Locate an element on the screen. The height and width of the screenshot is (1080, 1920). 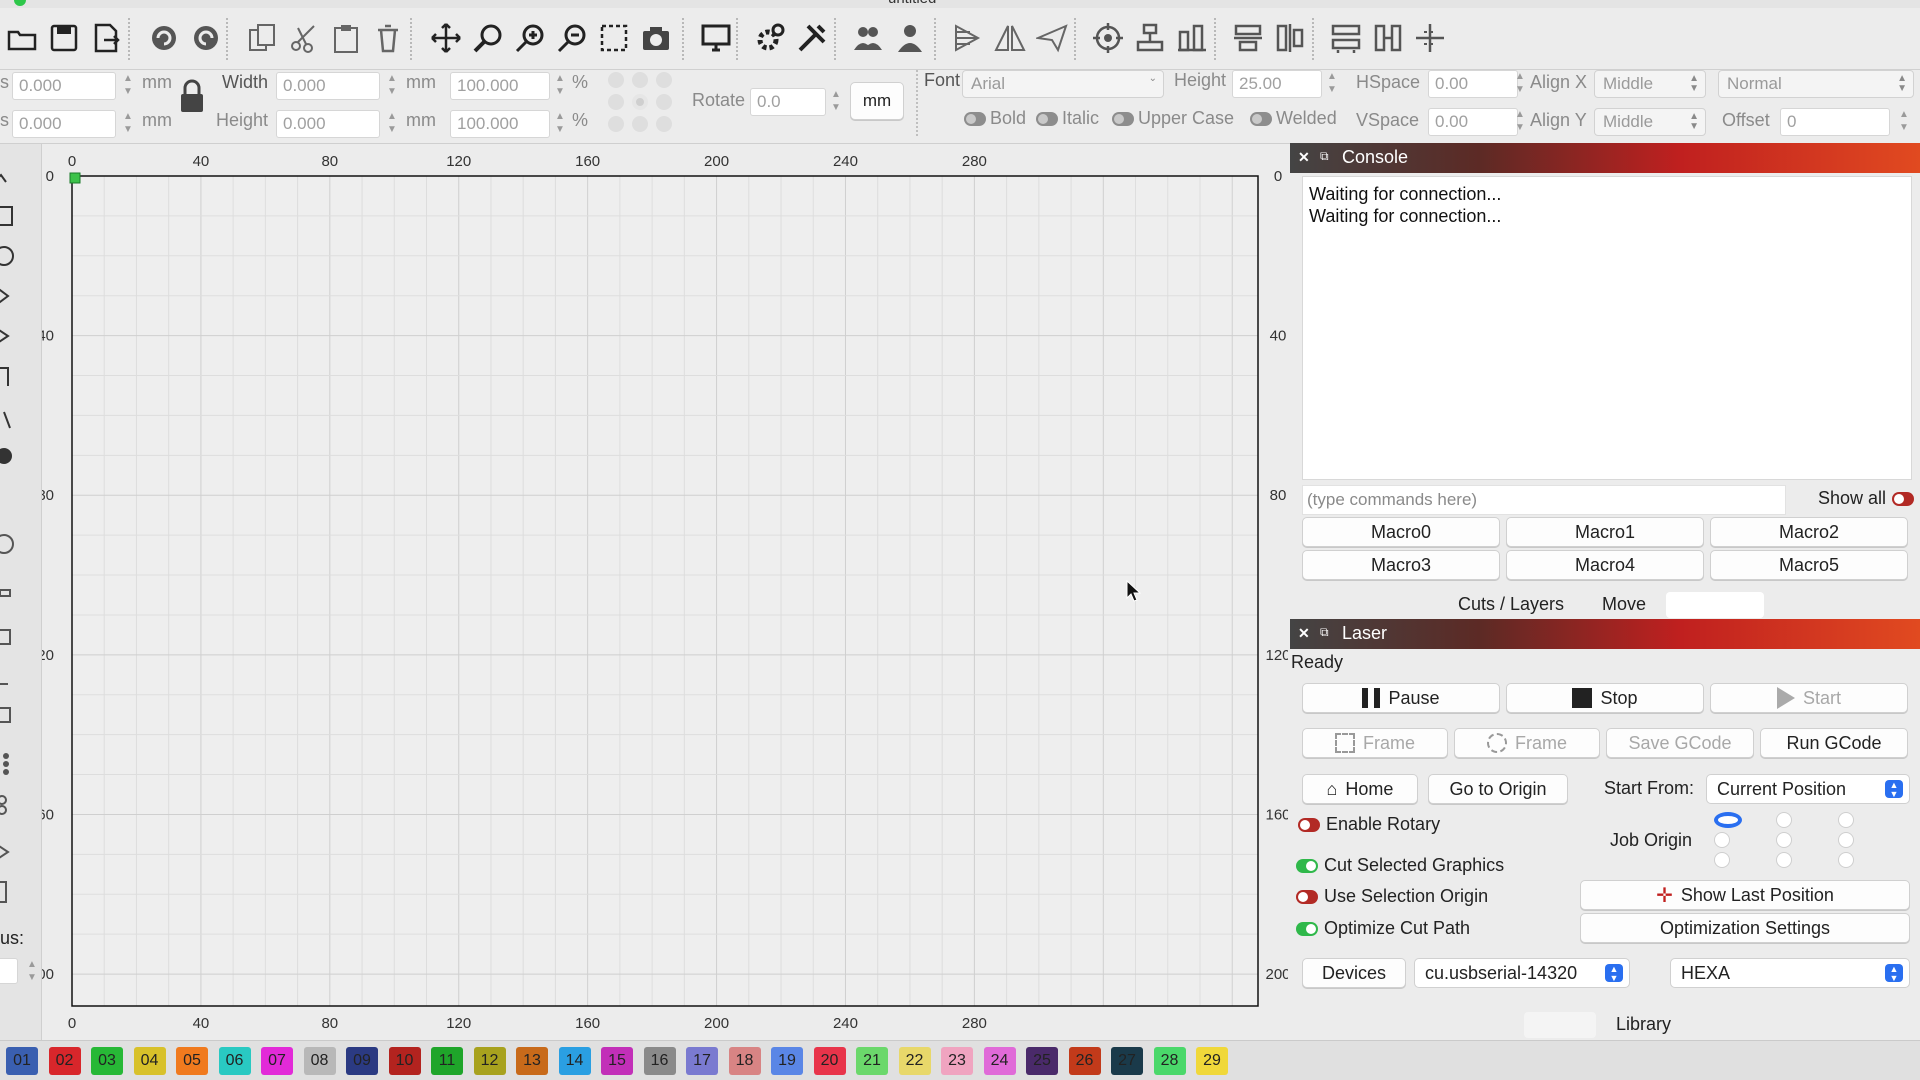
hspace-input: 0.00 is located at coordinates (1473, 84).